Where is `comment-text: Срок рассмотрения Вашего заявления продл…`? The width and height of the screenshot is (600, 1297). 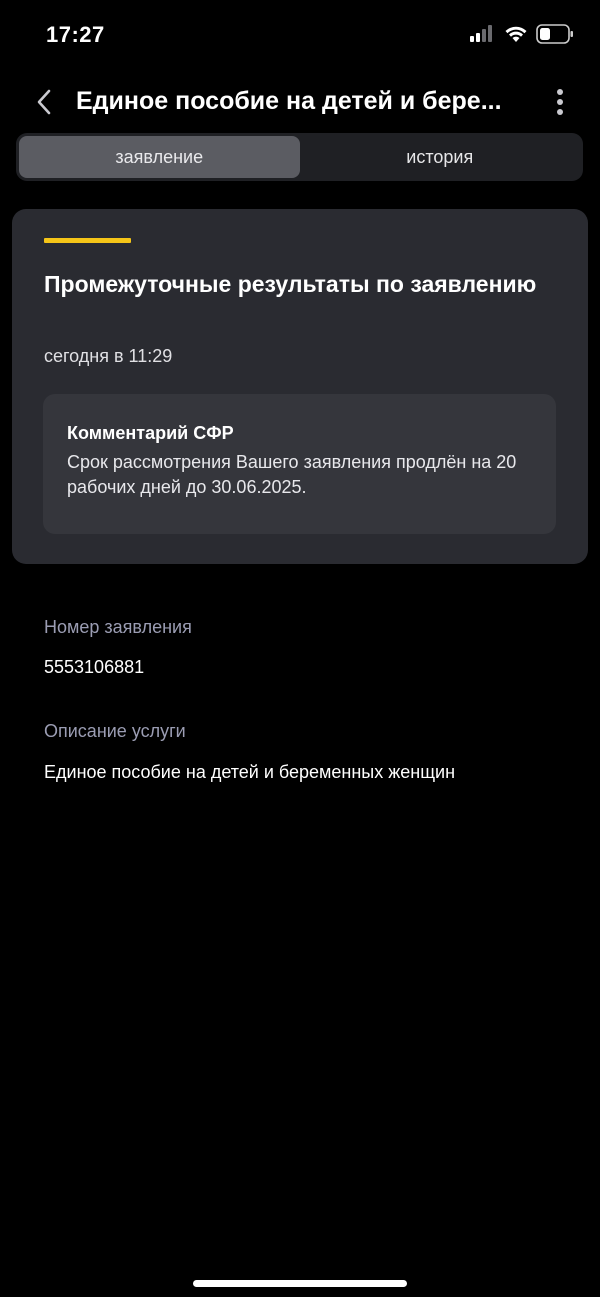
comment-text: Срок рассмотрения Вашего заявления продл… is located at coordinates (292, 474).